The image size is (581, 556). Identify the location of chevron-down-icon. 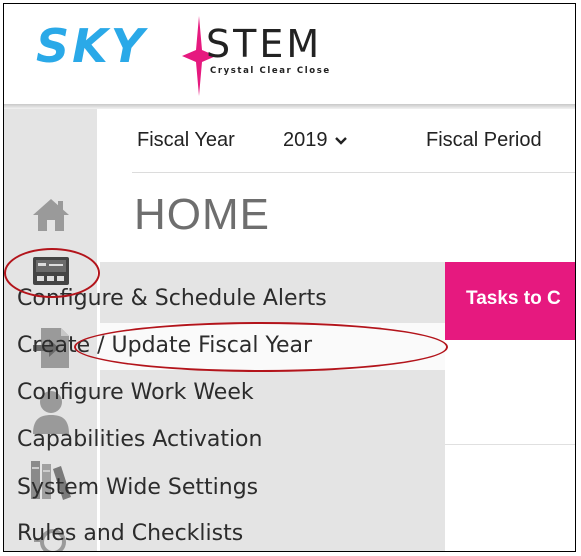
(340, 140).